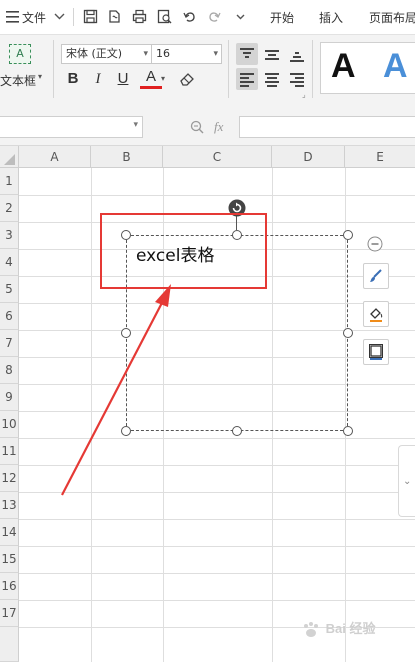 The image size is (415, 662). What do you see at coordinates (123, 79) in the screenshot?
I see `underline-button: U` at bounding box center [123, 79].